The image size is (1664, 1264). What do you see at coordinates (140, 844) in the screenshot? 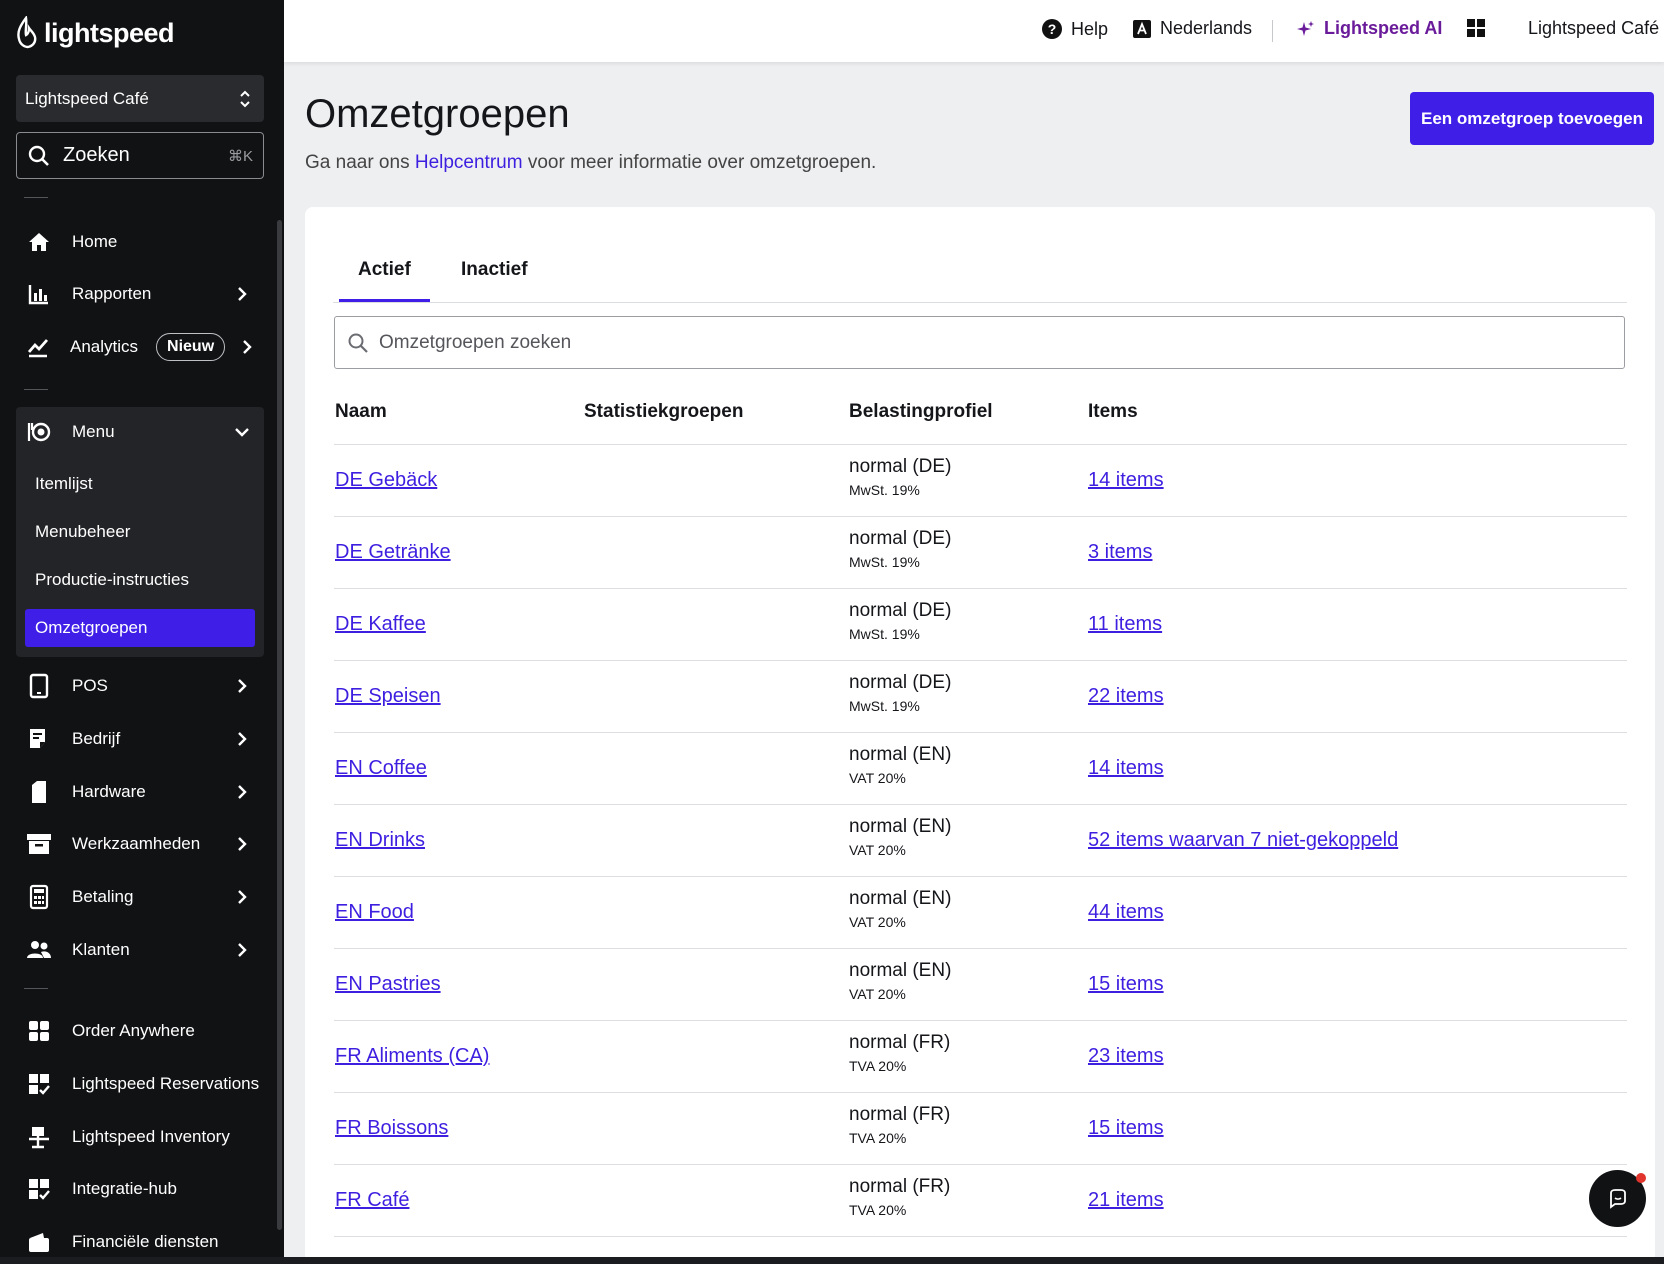
I see `sidebar-item-werkzaamheden: Werkzaamheden` at bounding box center [140, 844].